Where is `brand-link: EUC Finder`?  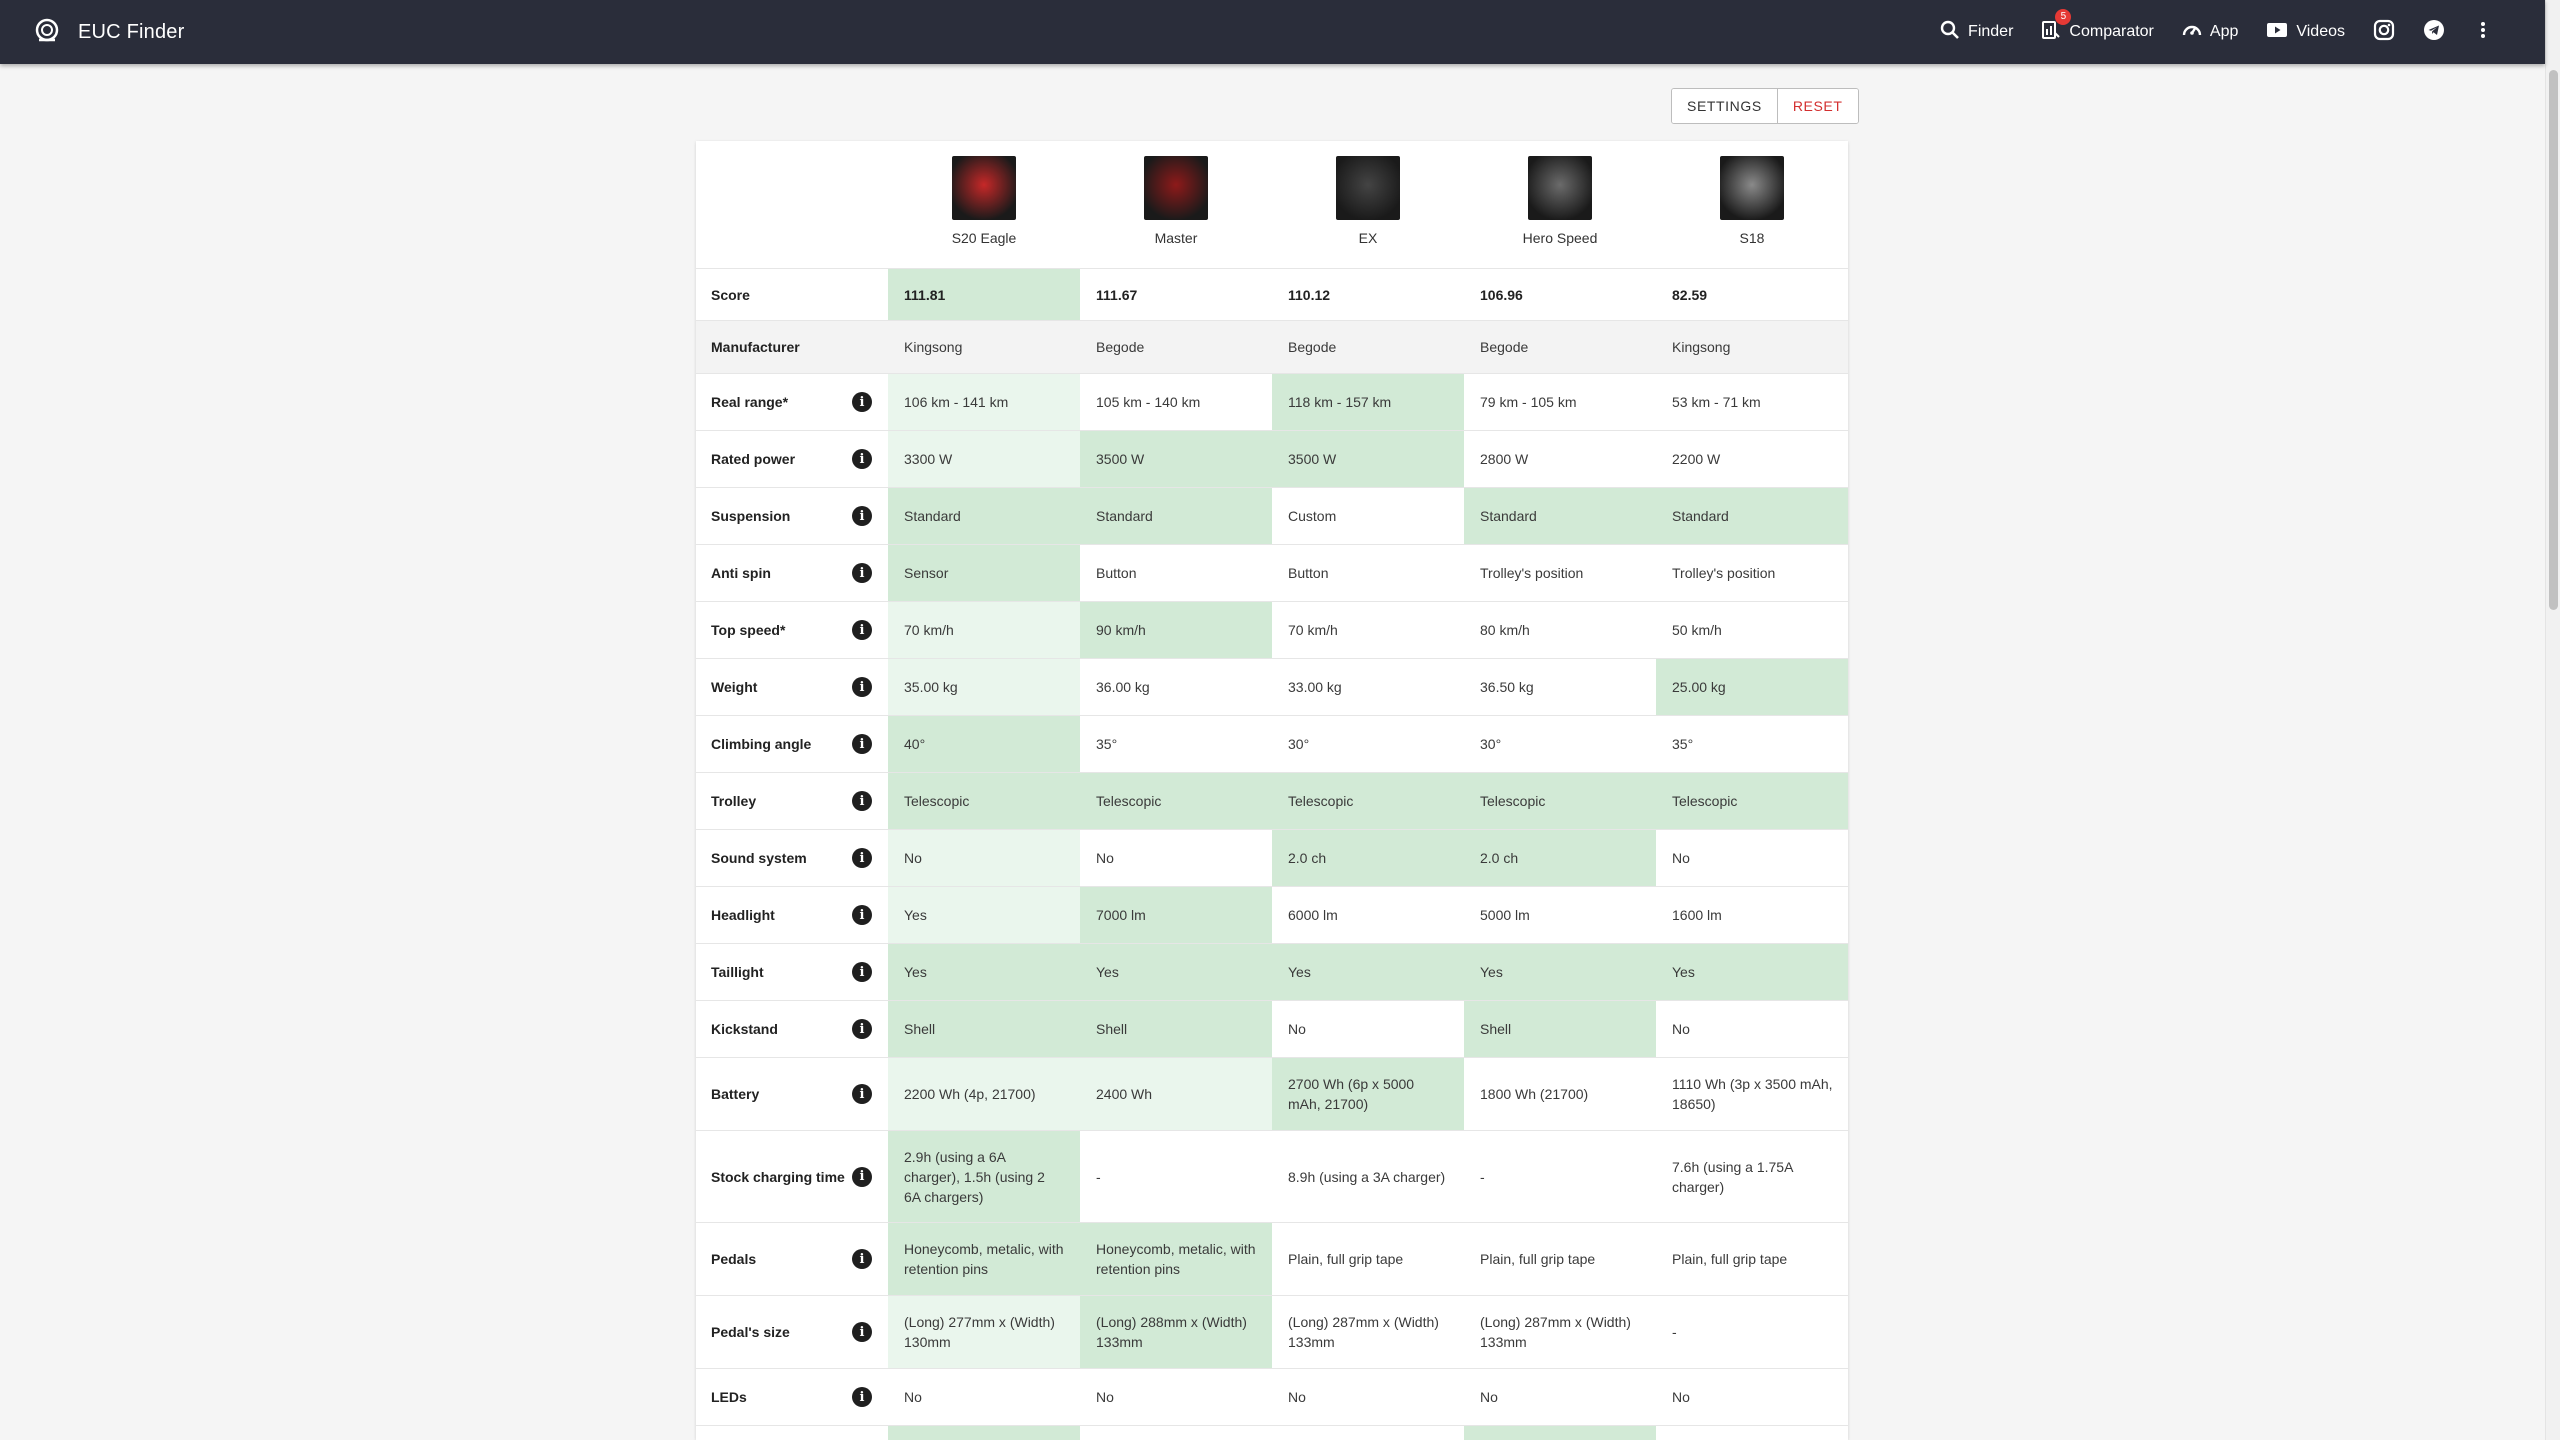
brand-link: EUC Finder is located at coordinates (109, 32).